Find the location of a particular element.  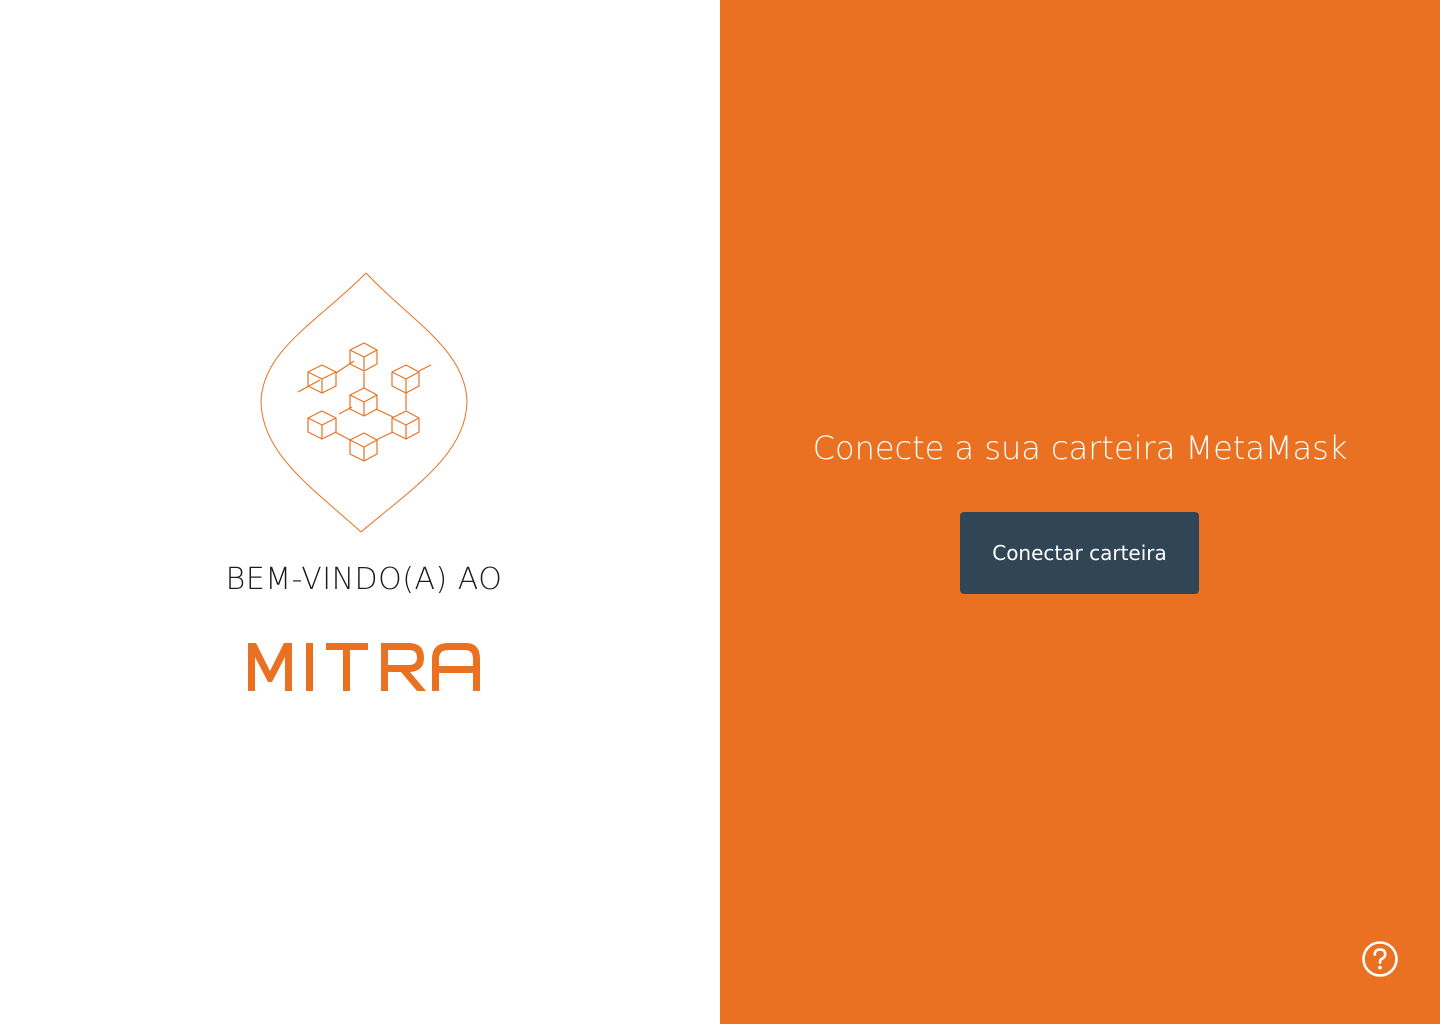

blockchain-cubes-icon is located at coordinates (364, 402).